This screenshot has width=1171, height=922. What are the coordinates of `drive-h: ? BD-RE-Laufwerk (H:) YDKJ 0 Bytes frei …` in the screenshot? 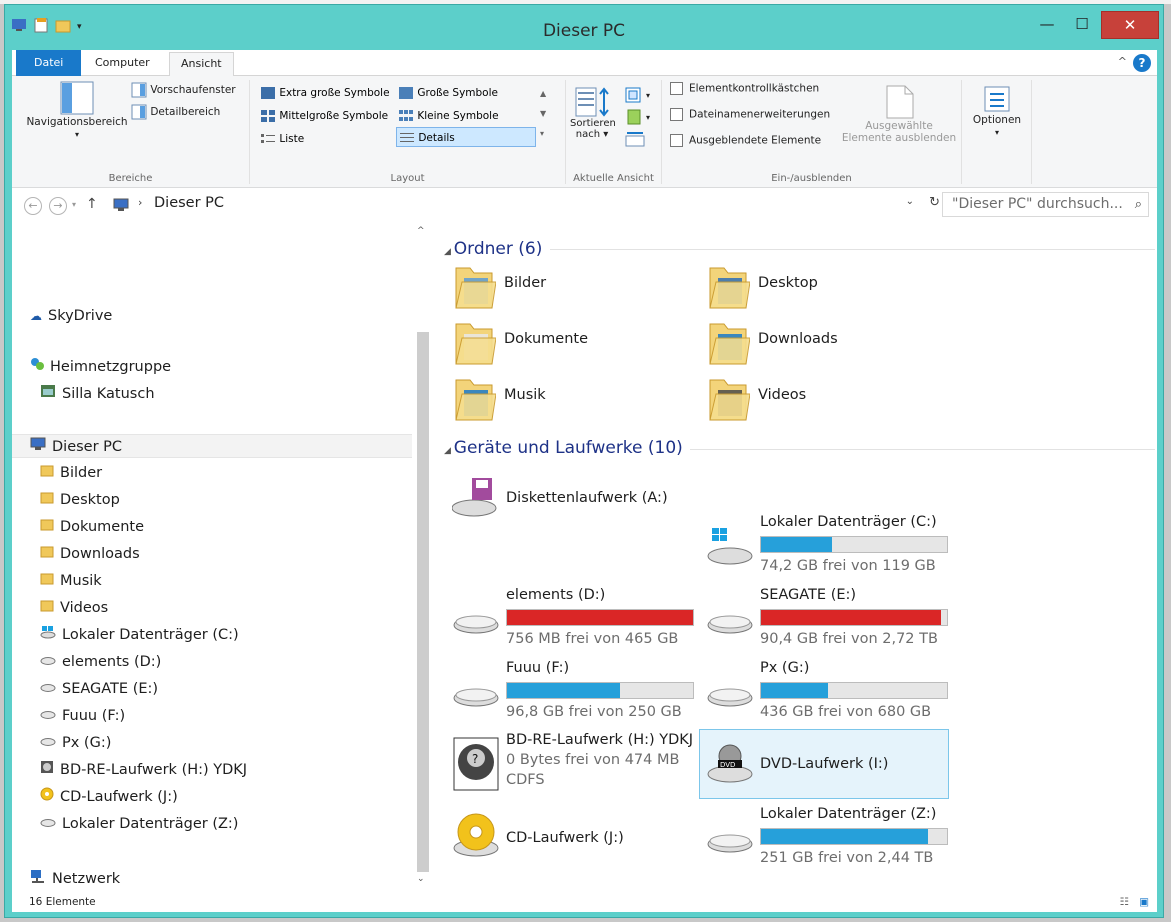 It's located at (577, 763).